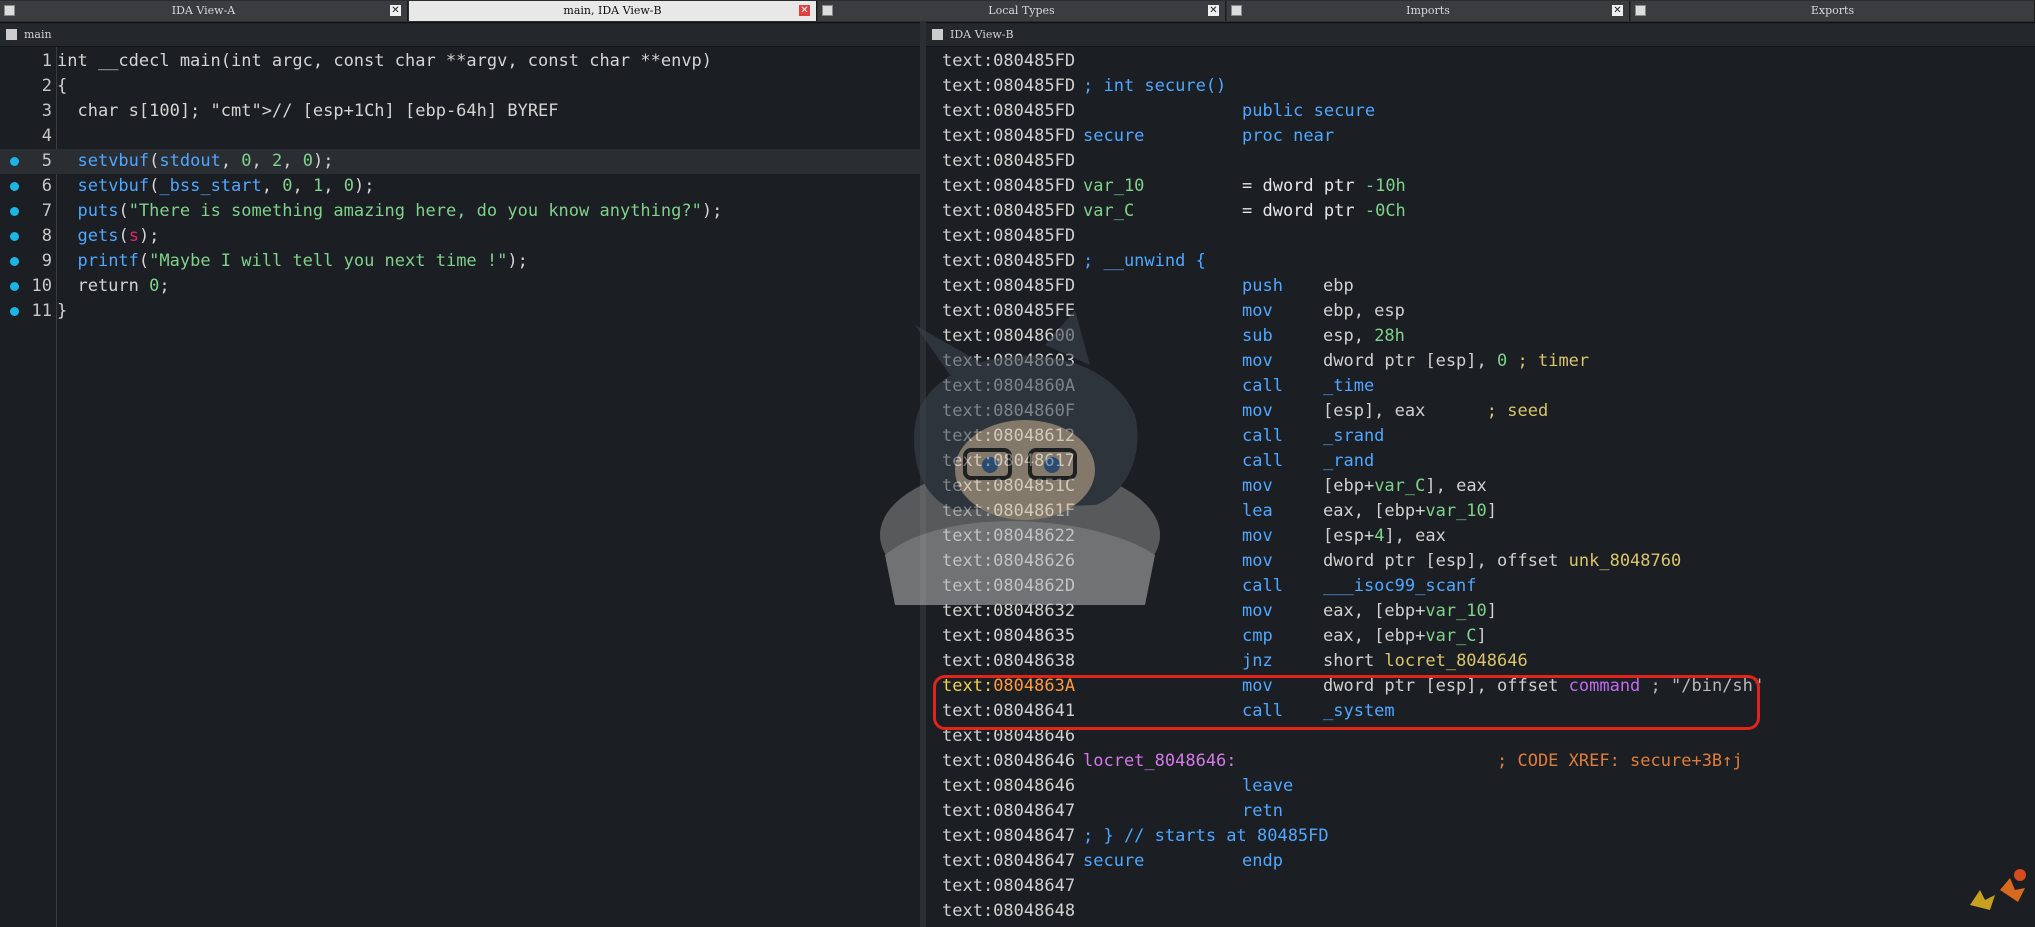 This screenshot has width=2035, height=927. I want to click on disassembly-icon, so click(937, 34).